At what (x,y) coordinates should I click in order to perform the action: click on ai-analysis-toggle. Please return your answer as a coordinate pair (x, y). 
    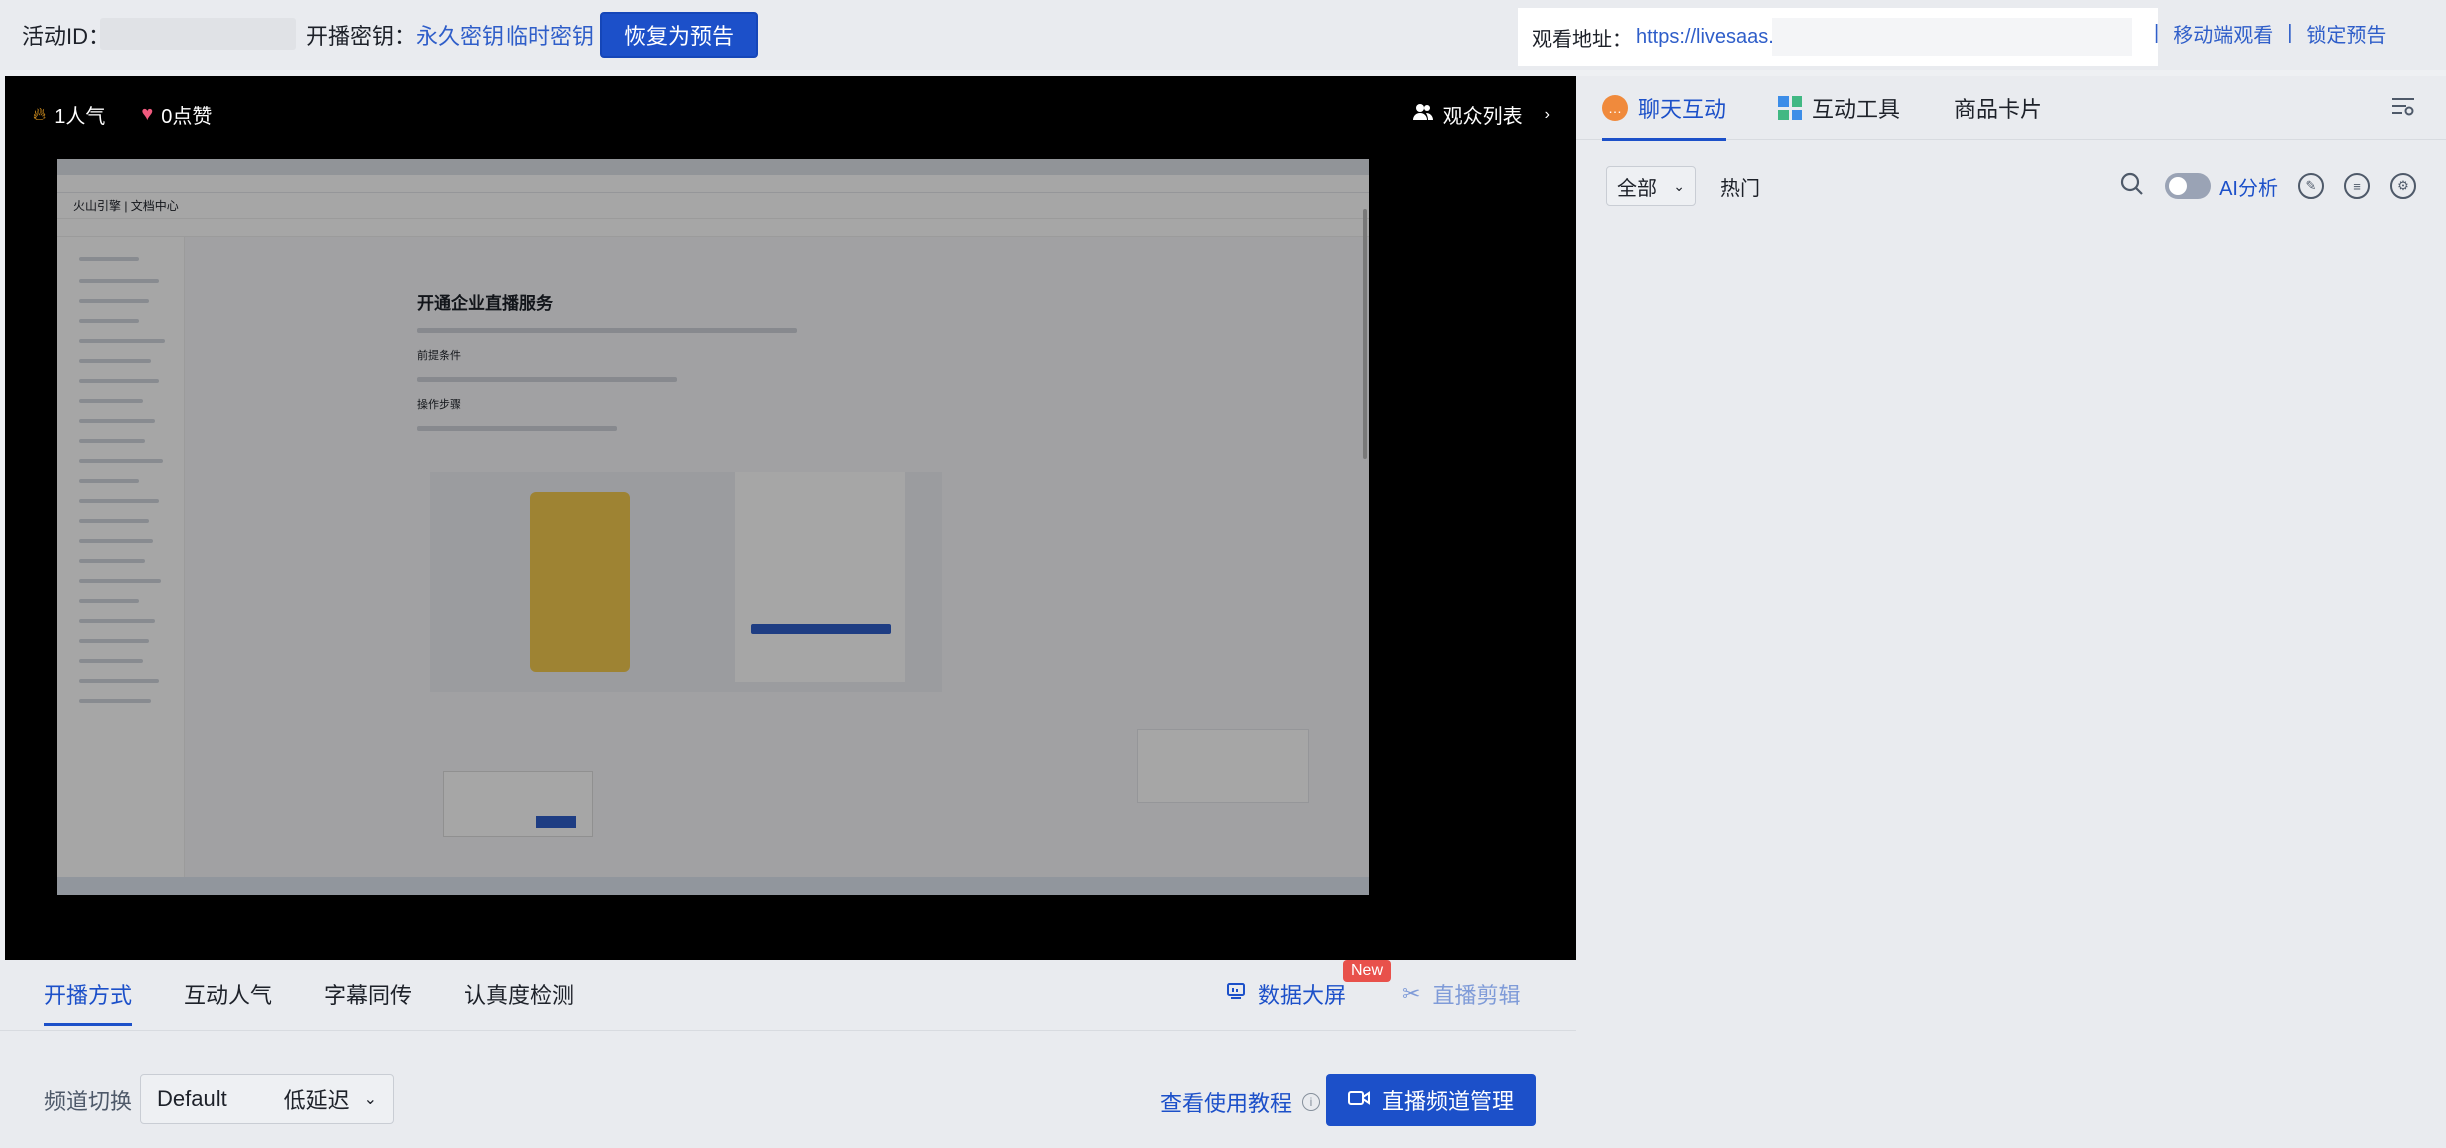
    Looking at the image, I should click on (2188, 186).